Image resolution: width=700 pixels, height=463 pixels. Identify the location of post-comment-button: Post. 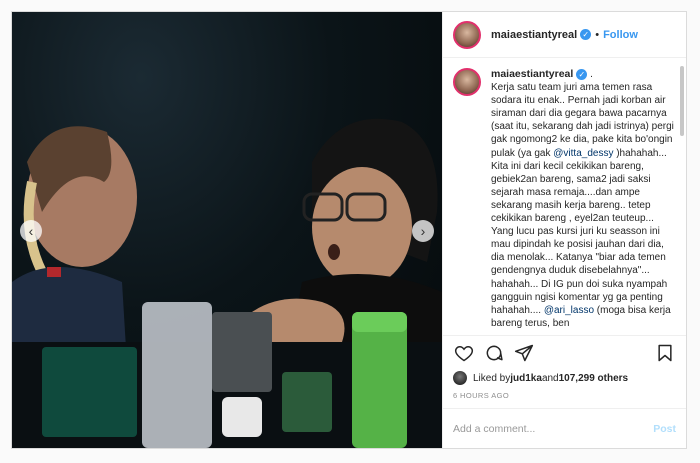
(664, 429).